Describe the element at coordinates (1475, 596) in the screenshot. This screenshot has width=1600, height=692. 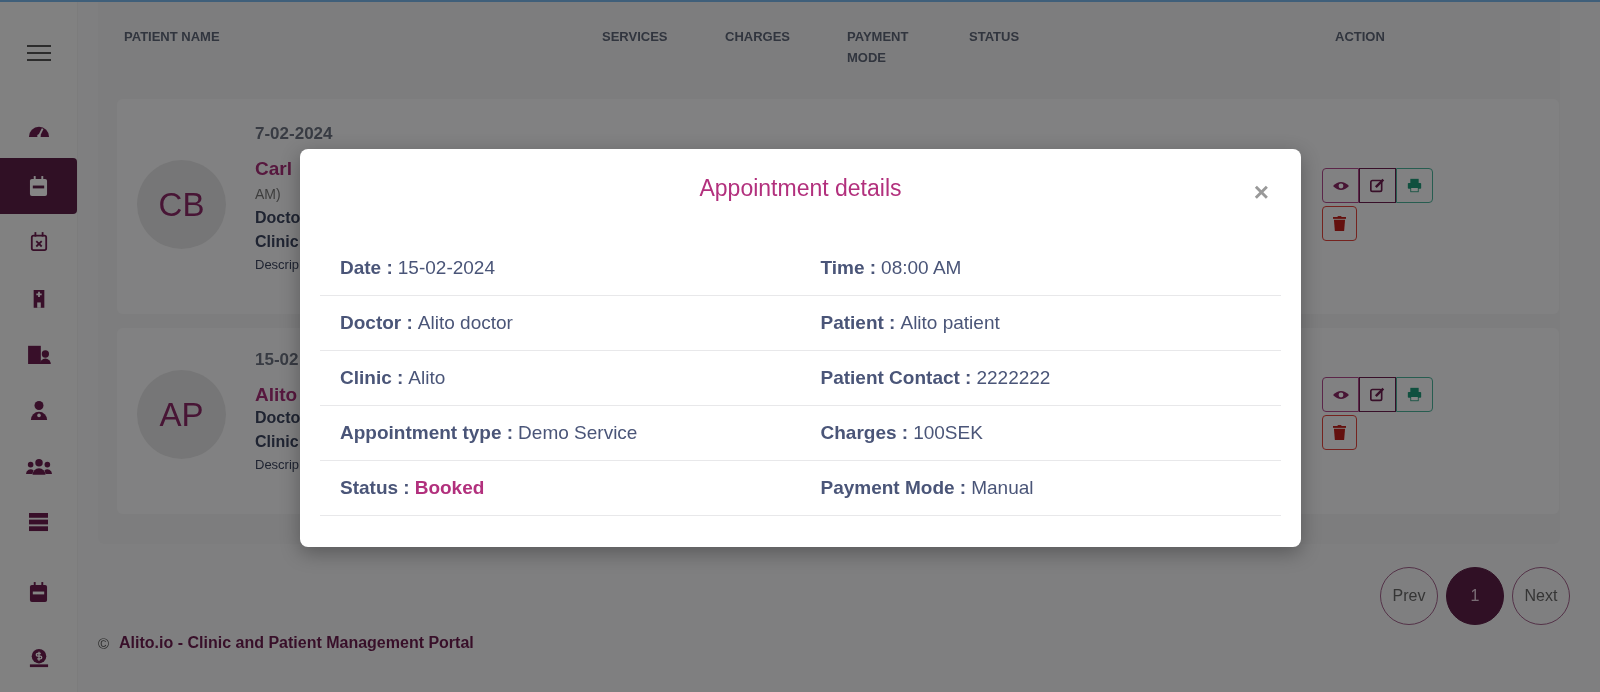
I see `page-button: 1` at that location.